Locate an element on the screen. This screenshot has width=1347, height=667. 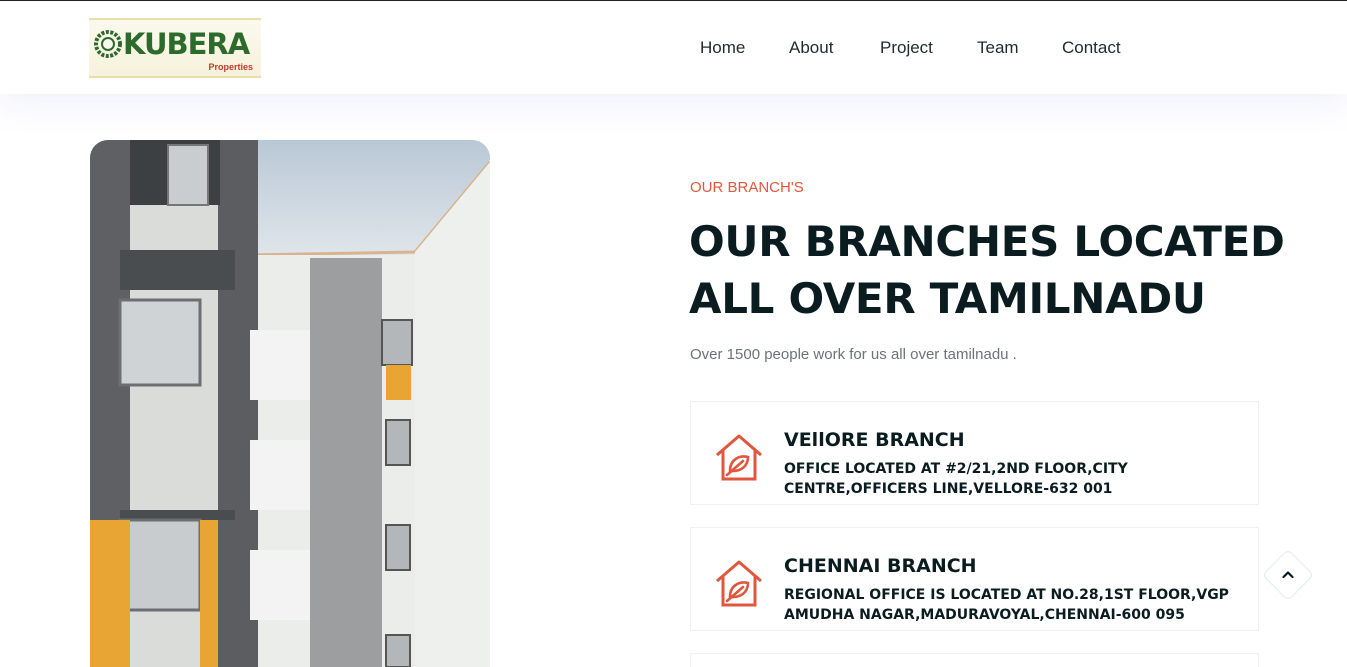
section-eyebrow: OUR BRANCH'S is located at coordinates (747, 187).